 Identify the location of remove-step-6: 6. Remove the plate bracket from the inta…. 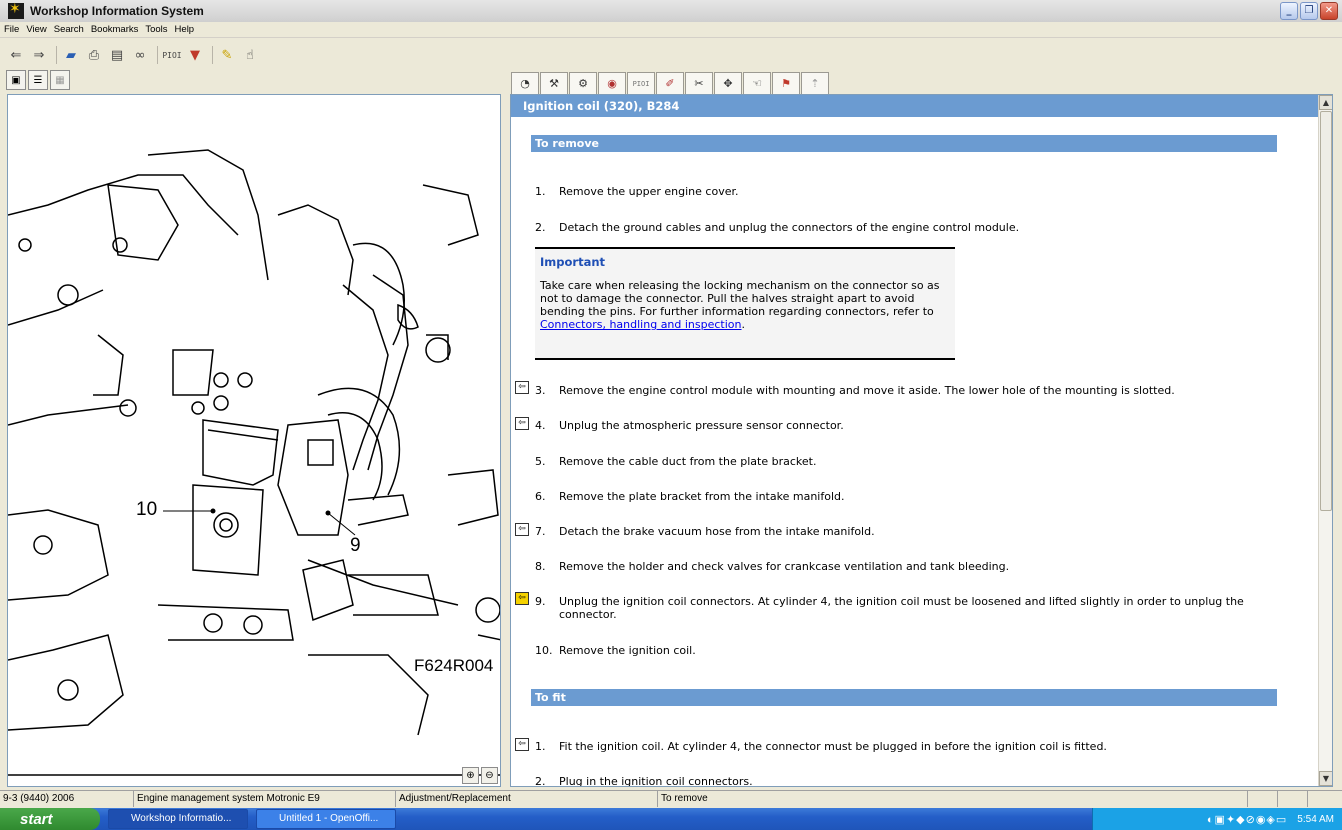
(915, 496).